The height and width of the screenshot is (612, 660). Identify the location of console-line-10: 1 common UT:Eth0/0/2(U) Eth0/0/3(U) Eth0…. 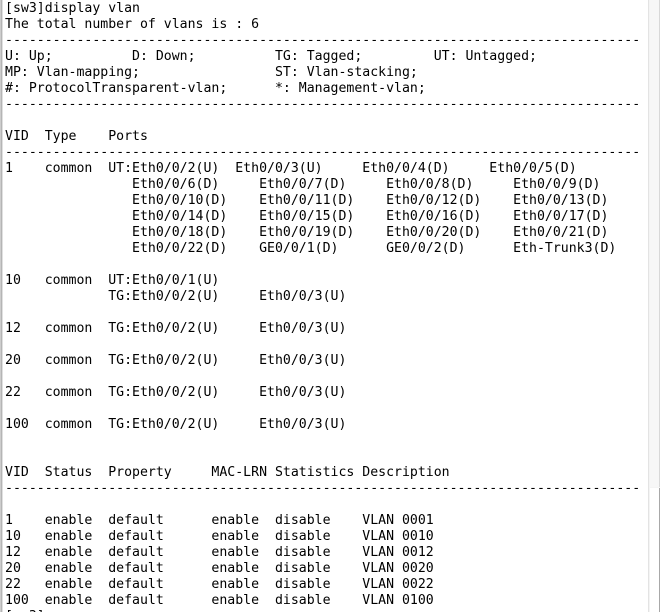
(291, 168).